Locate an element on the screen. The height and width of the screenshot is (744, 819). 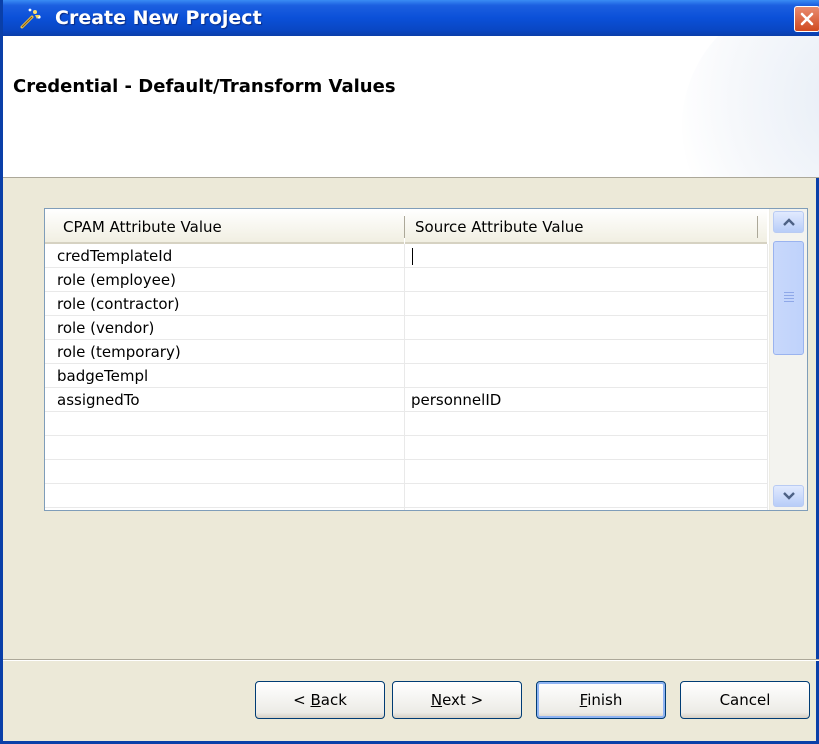
cancel-button: Cancel is located at coordinates (745, 700).